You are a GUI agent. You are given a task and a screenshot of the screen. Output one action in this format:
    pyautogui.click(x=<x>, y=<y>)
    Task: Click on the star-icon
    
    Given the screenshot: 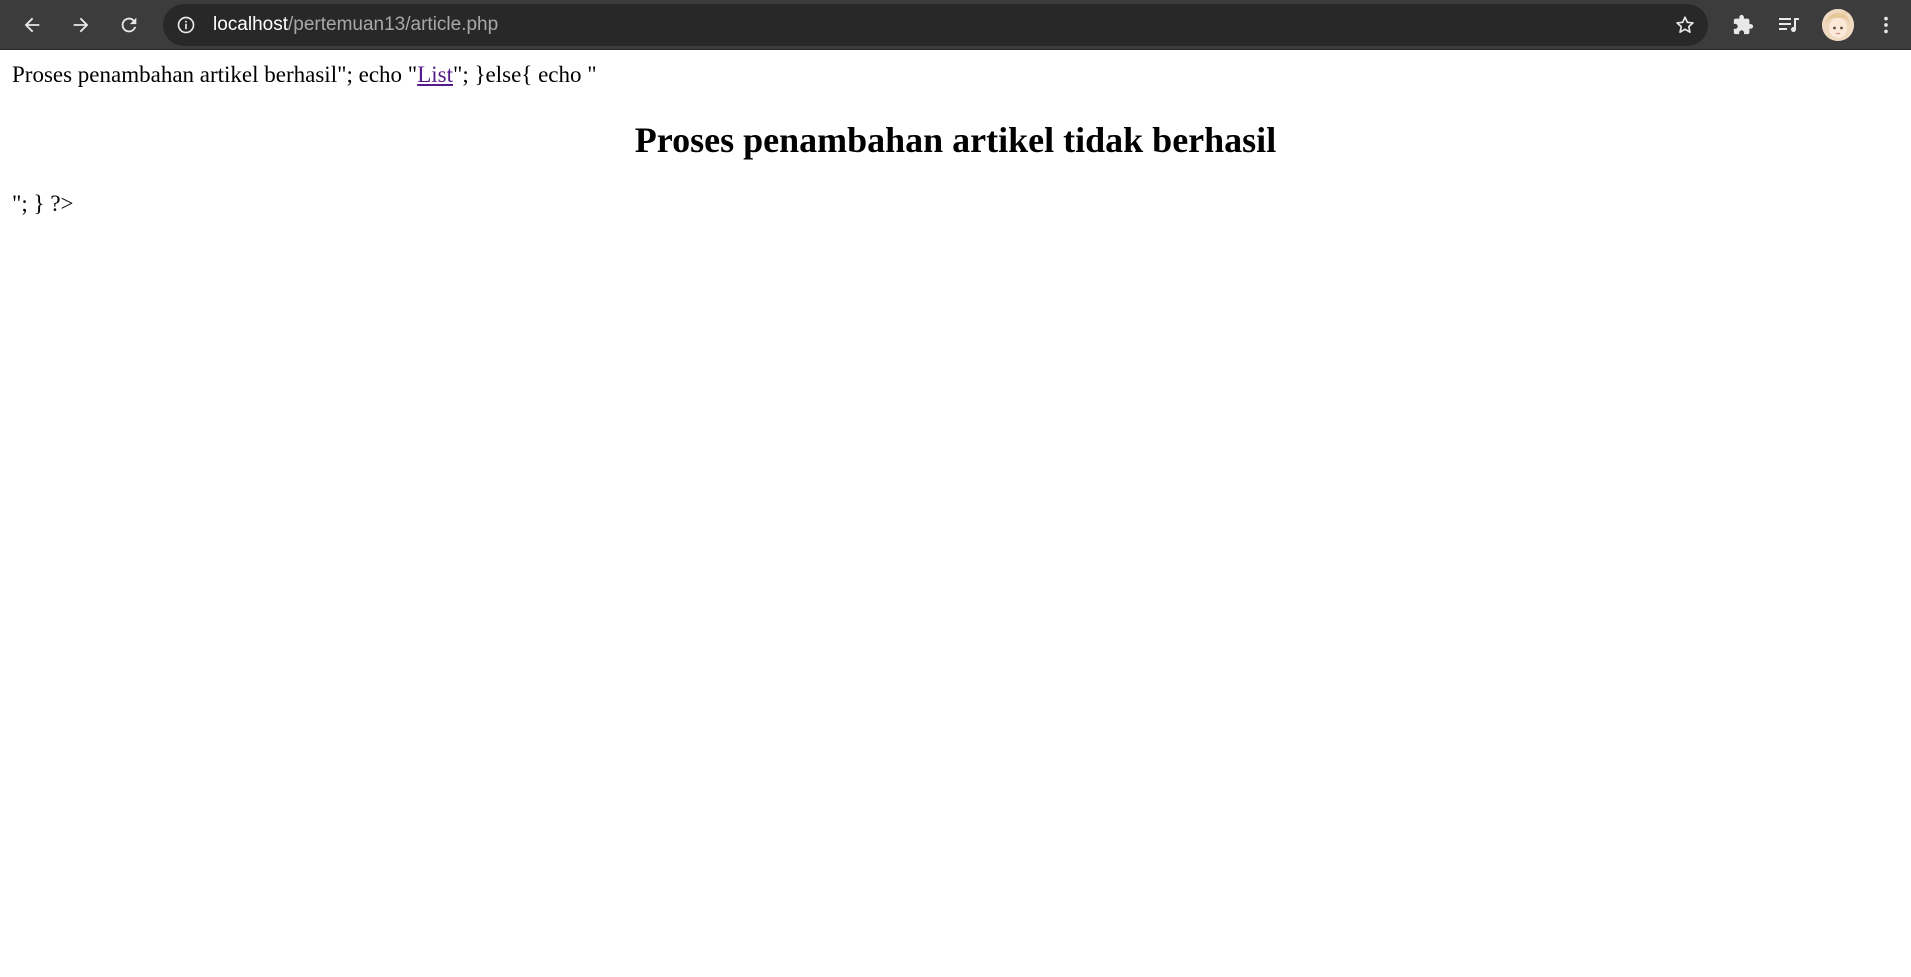 What is the action you would take?
    pyautogui.click(x=1685, y=24)
    